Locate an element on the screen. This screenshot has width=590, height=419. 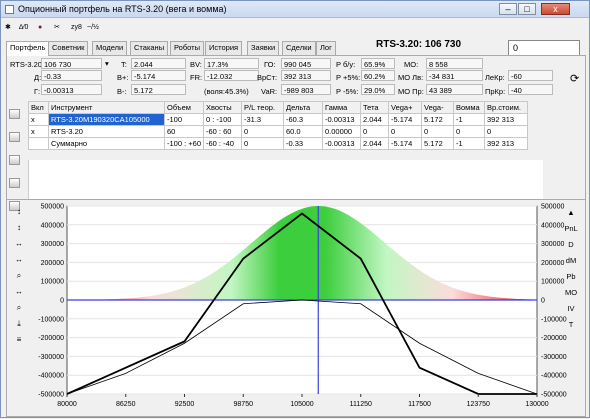
horizontal-pan-icon: ↔ is located at coordinates (19, 243).